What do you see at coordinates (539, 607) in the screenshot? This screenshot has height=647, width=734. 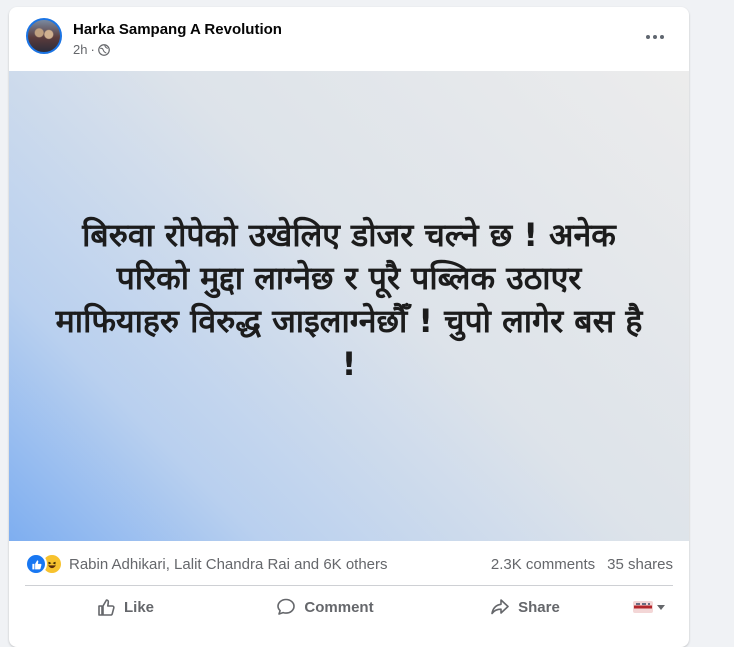 I see `share-label: Share` at bounding box center [539, 607].